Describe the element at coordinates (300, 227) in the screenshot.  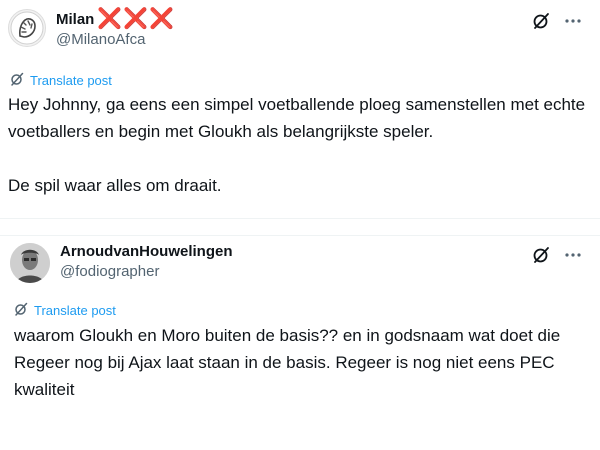
I see `divider` at that location.